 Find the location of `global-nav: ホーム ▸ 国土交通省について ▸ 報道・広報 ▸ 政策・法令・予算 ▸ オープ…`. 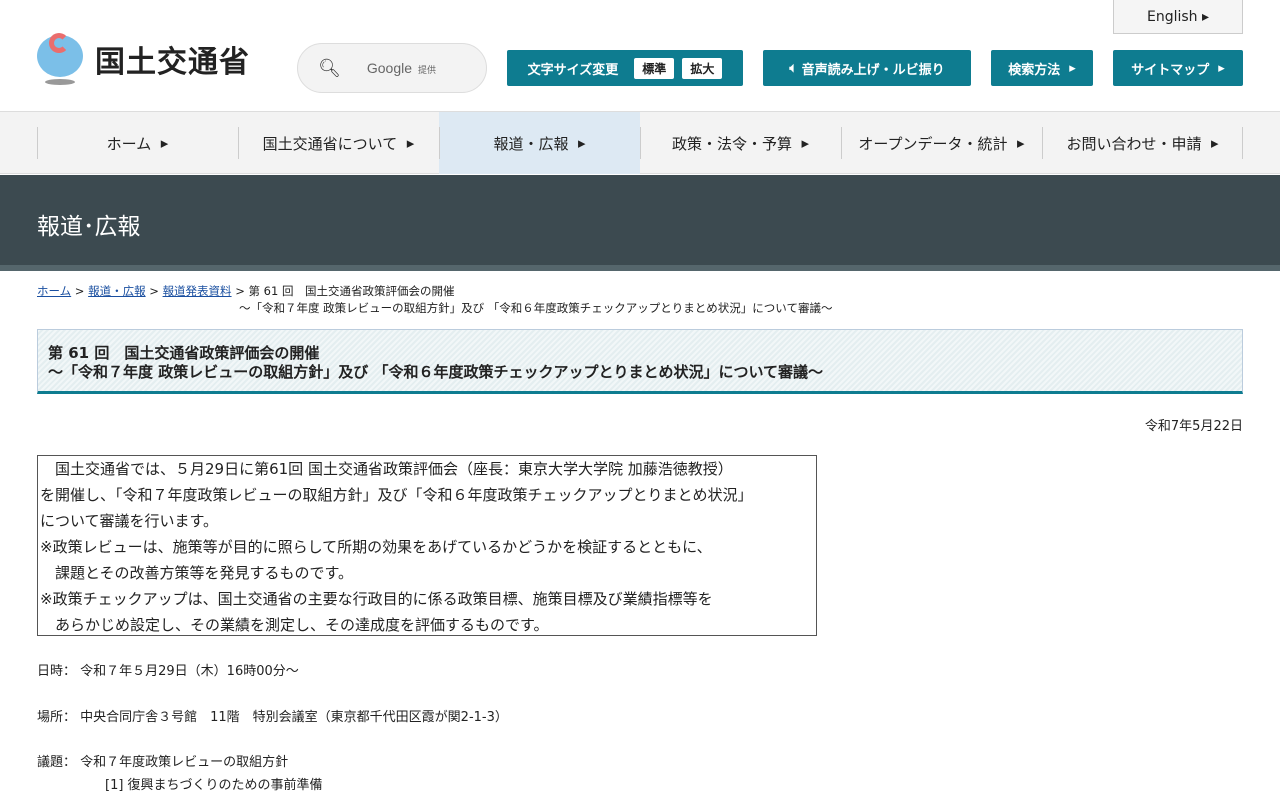

global-nav: ホーム ▸ 国土交通省について ▸ 報道・広報 ▸ 政策・法令・予算 ▸ オープ… is located at coordinates (640, 143).